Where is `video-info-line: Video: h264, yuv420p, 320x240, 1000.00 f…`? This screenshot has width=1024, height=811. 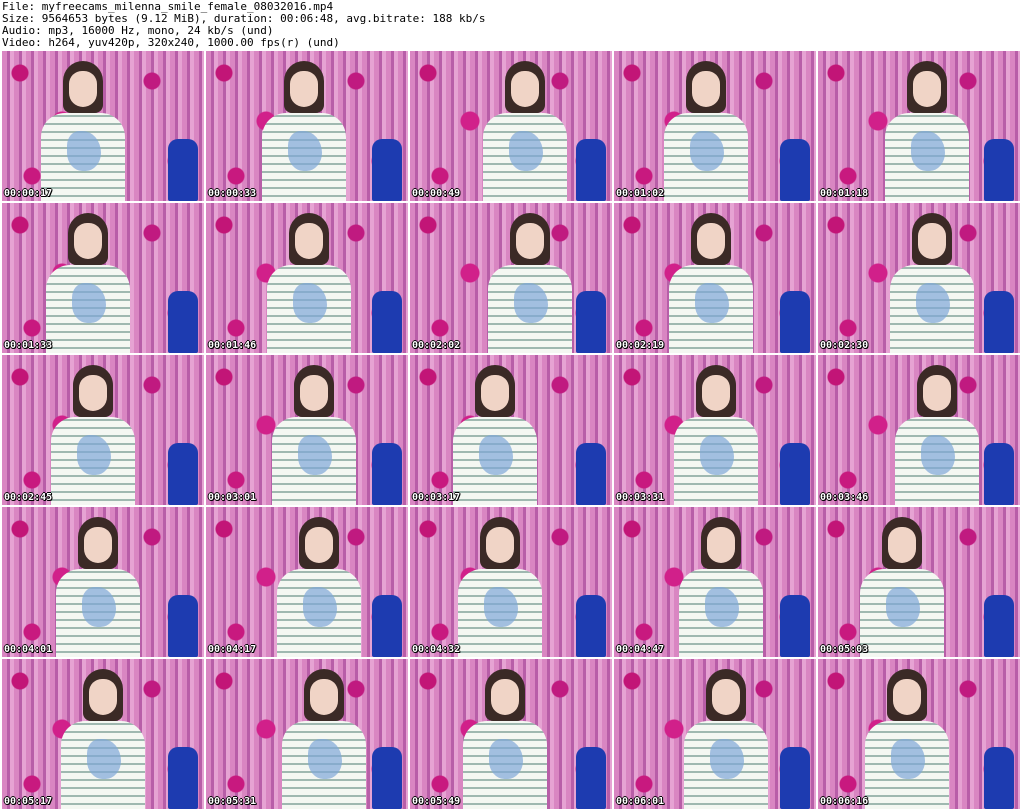 video-info-line: Video: h264, yuv420p, 320x240, 1000.00 f… is located at coordinates (171, 42).